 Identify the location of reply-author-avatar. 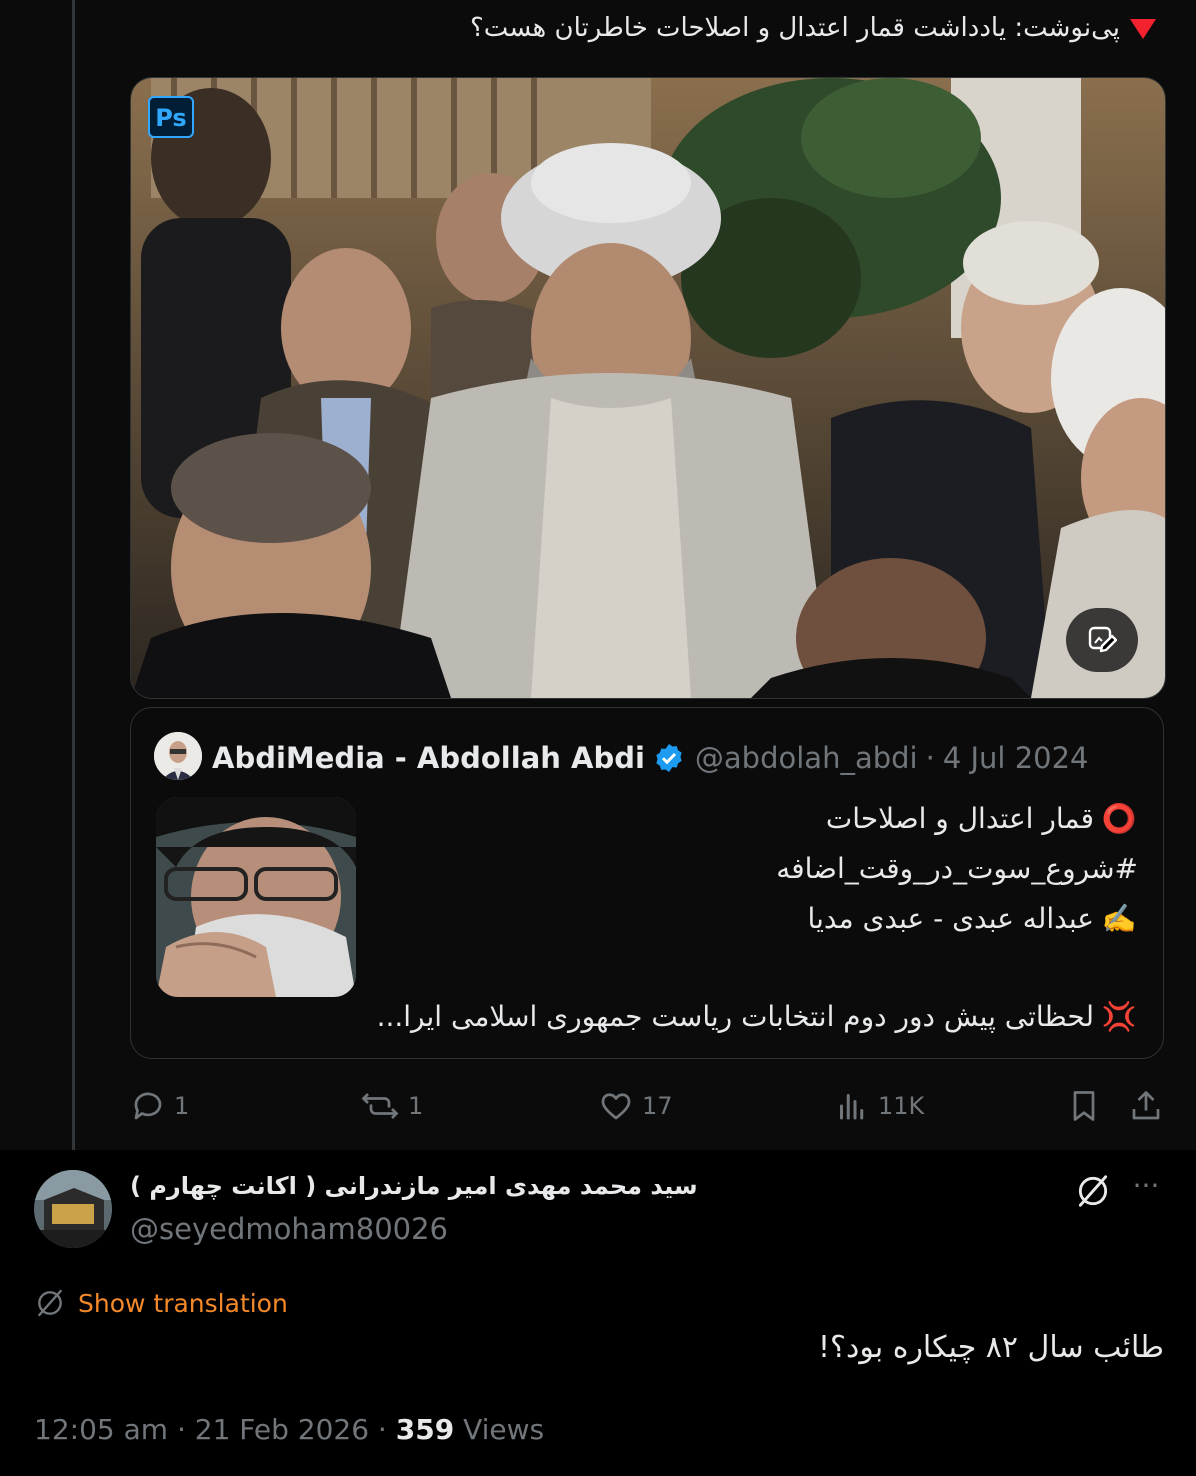
(73, 1209).